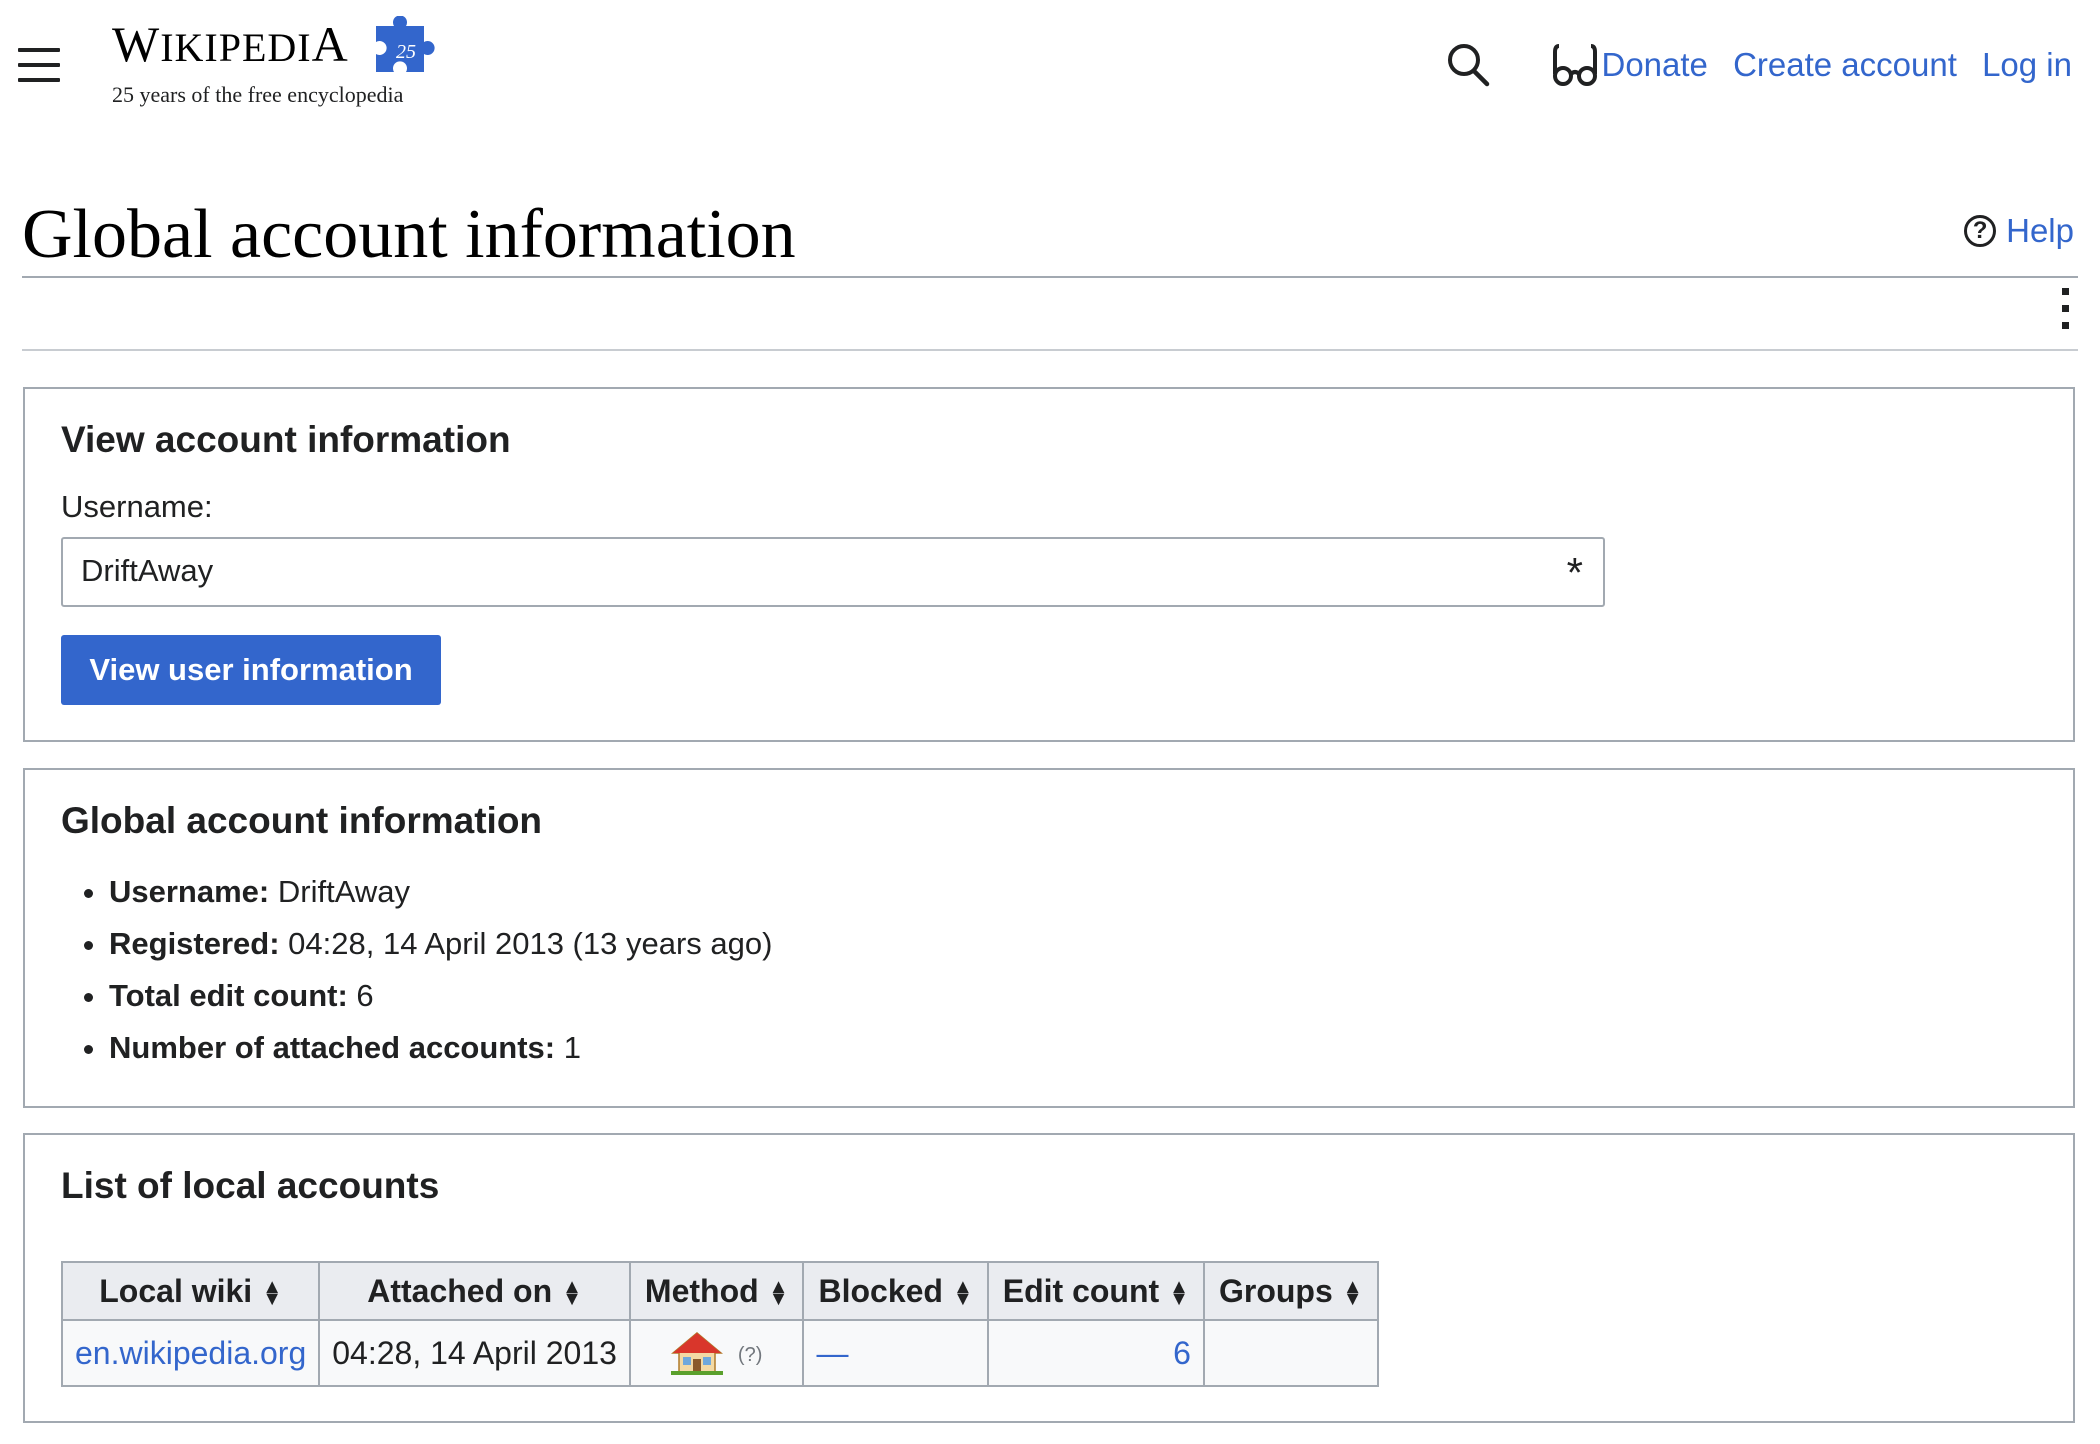 The width and height of the screenshot is (2100, 1444). What do you see at coordinates (257, 95) in the screenshot?
I see `logo-tagline: 25 years of the free encyclopedia` at bounding box center [257, 95].